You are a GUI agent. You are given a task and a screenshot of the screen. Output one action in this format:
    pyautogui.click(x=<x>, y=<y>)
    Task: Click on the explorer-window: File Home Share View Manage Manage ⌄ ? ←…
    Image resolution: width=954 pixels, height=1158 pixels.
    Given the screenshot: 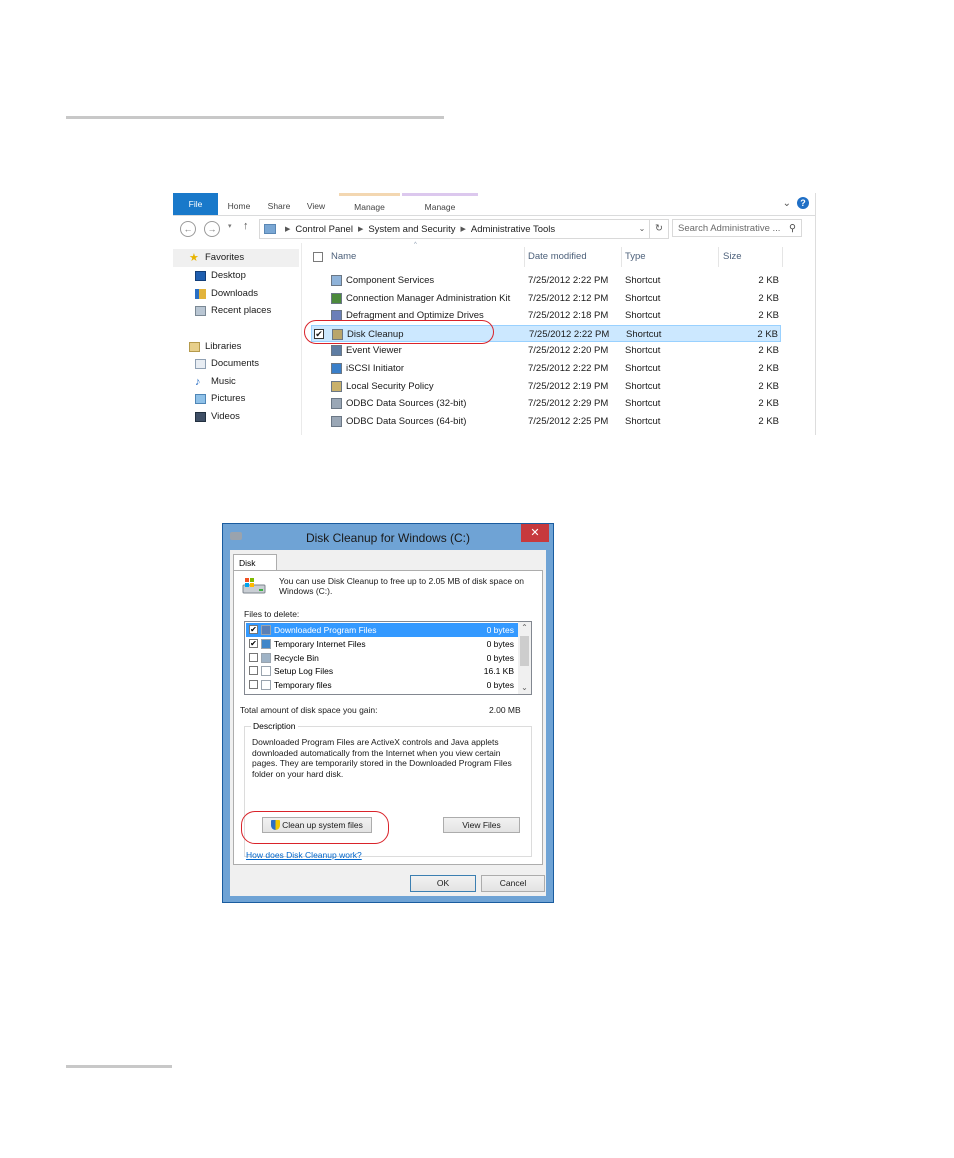 What is the action you would take?
    pyautogui.click(x=494, y=314)
    